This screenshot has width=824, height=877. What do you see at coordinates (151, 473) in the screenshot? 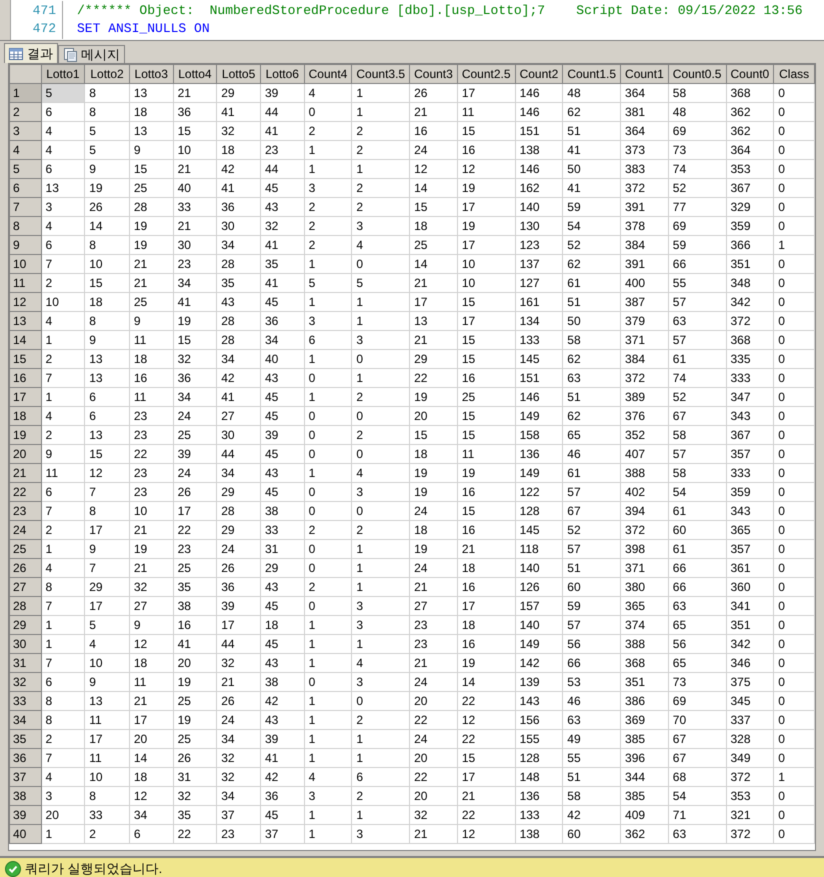
I see `table-cell: 23` at bounding box center [151, 473].